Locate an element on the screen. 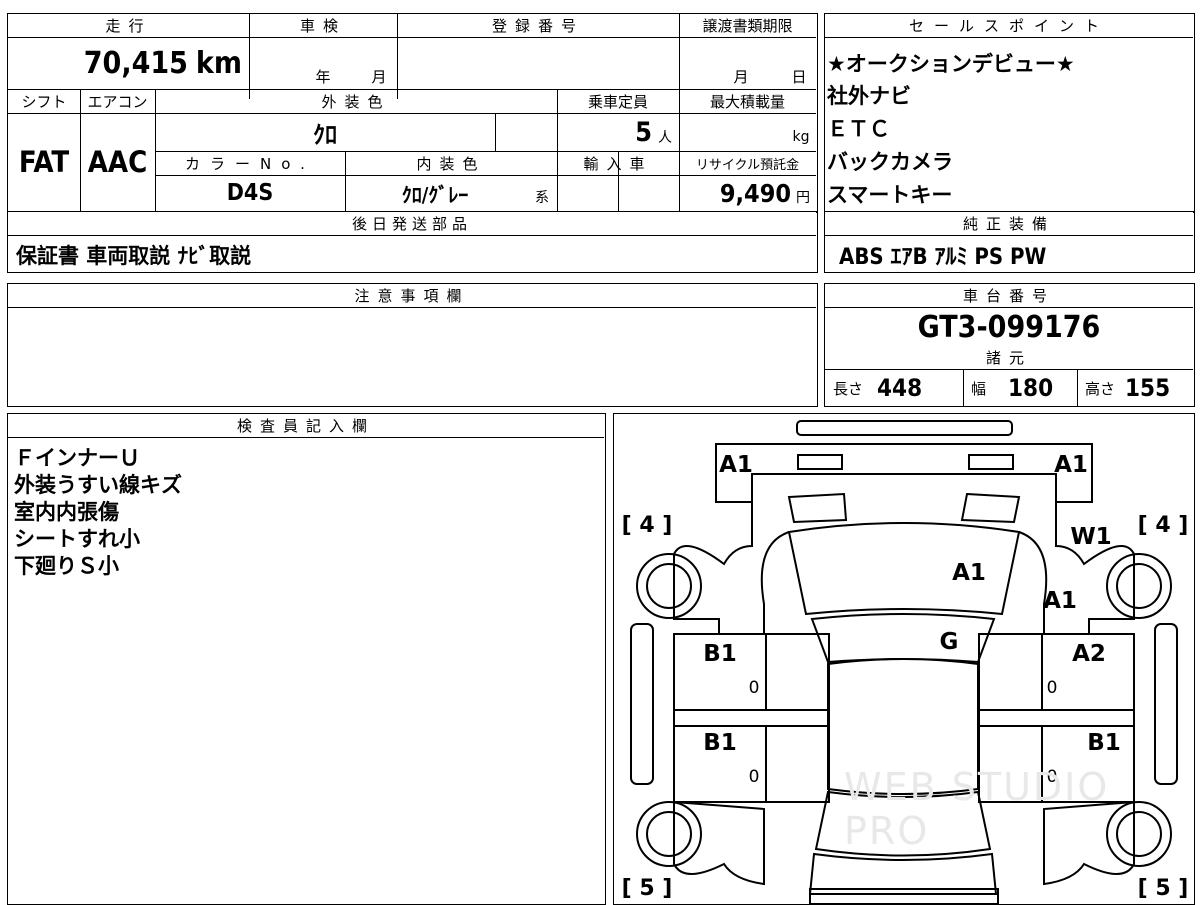 The height and width of the screenshot is (905, 1200). inspector-line: ＦインナーＵ is located at coordinates (77, 458).